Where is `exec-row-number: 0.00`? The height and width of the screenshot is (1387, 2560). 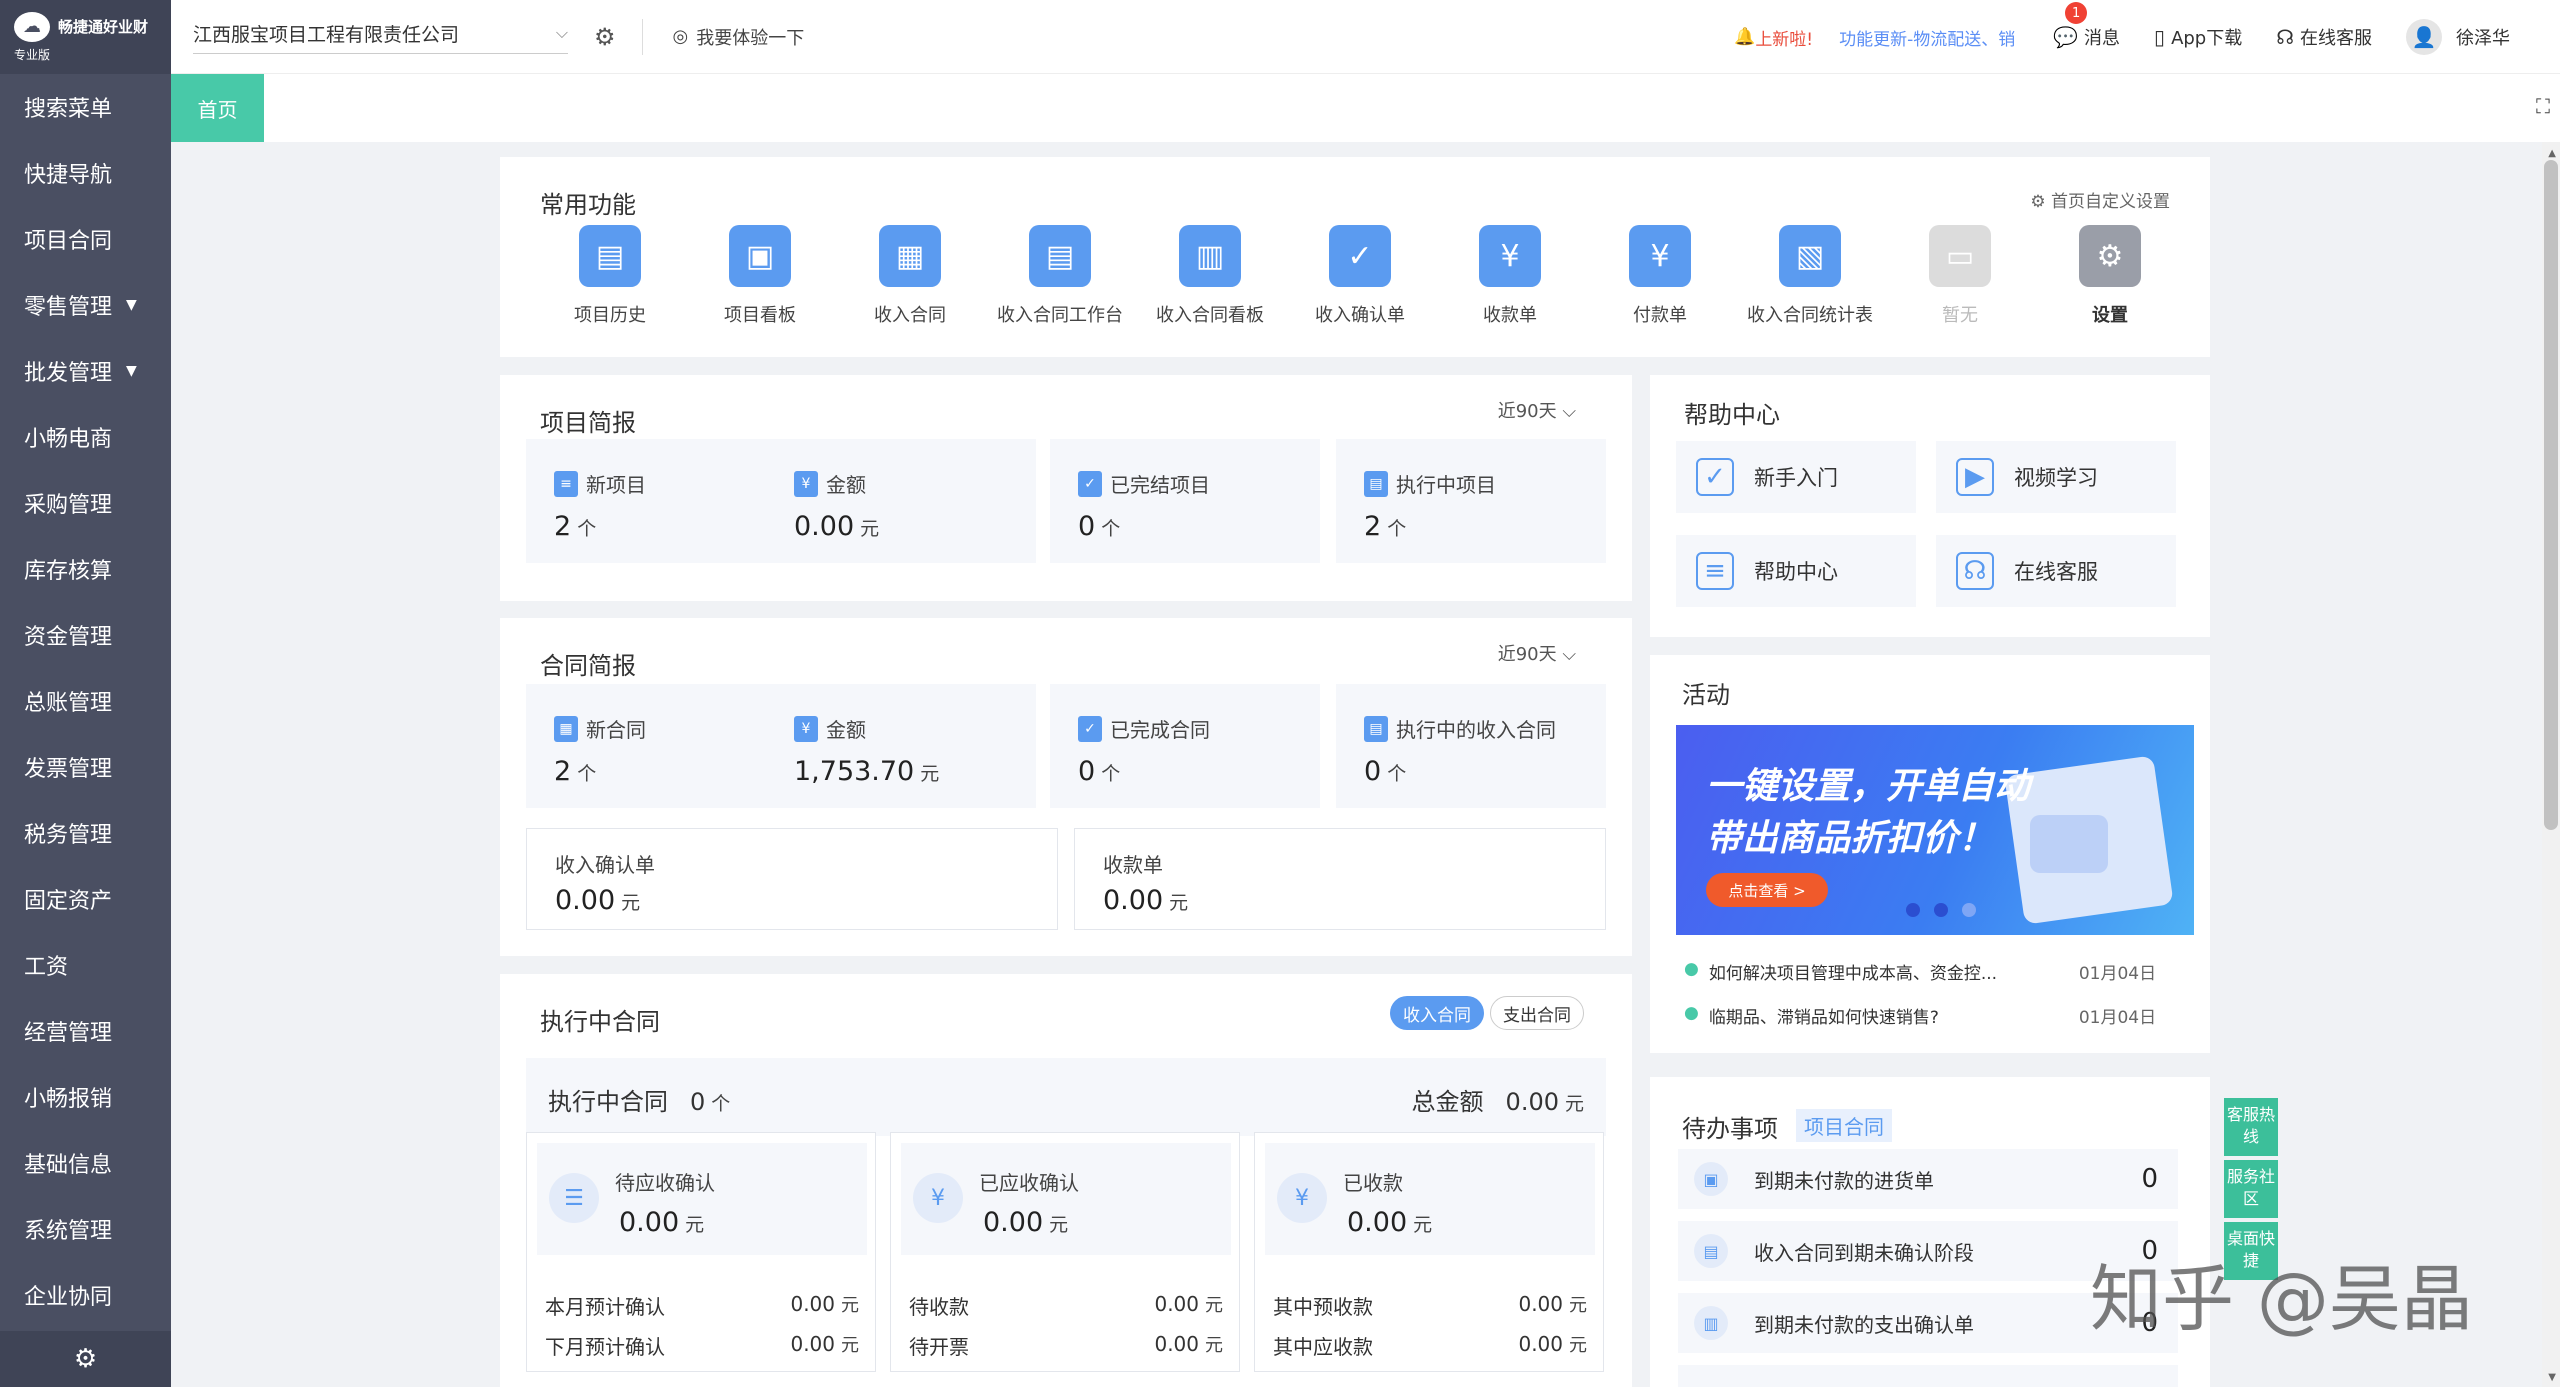
exec-row-number: 0.00 is located at coordinates (1540, 1304).